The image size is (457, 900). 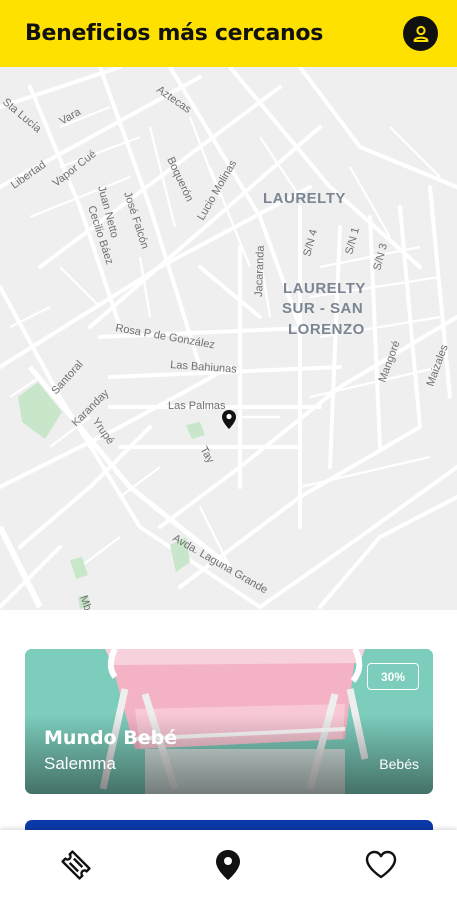 I want to click on user-icon, so click(x=420, y=33).